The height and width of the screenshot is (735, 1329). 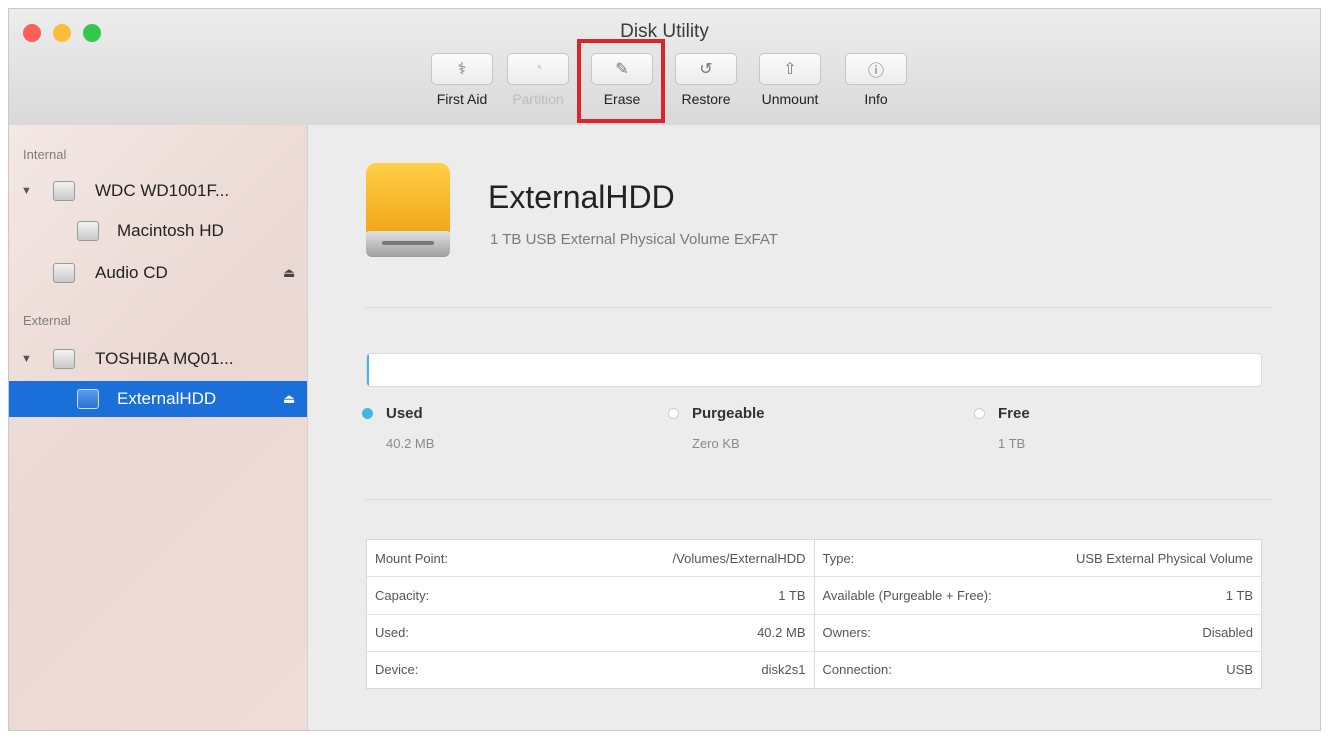 I want to click on info-row-used: Used: 40.2 MB, so click(x=590, y=633).